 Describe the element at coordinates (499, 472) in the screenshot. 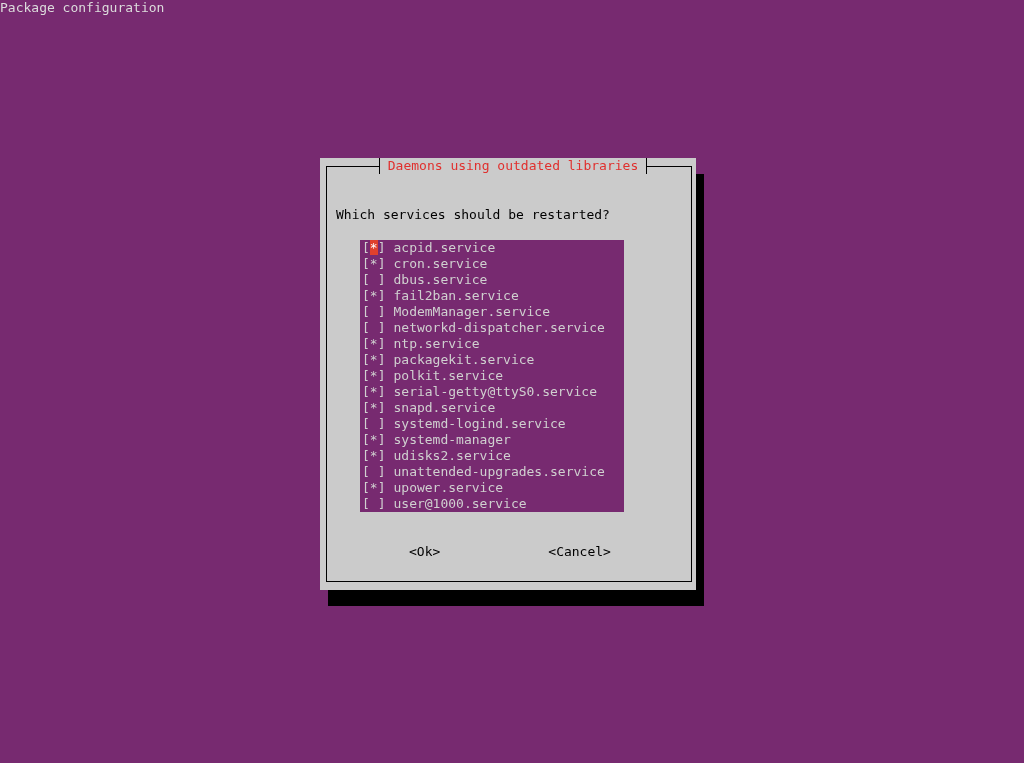

I see `service-name: unattended-upgrades.service` at that location.